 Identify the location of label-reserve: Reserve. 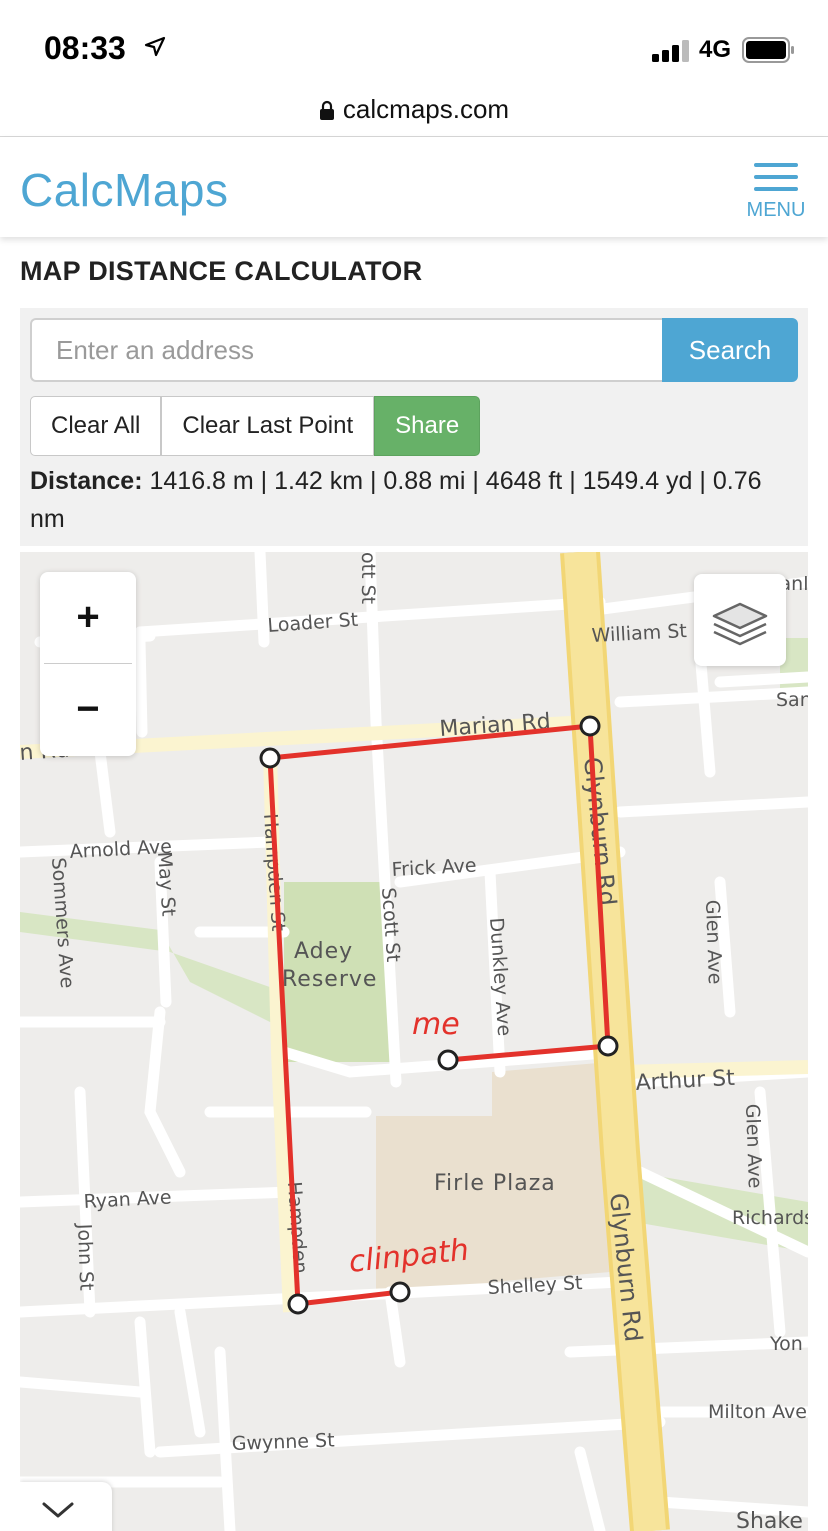
(329, 979).